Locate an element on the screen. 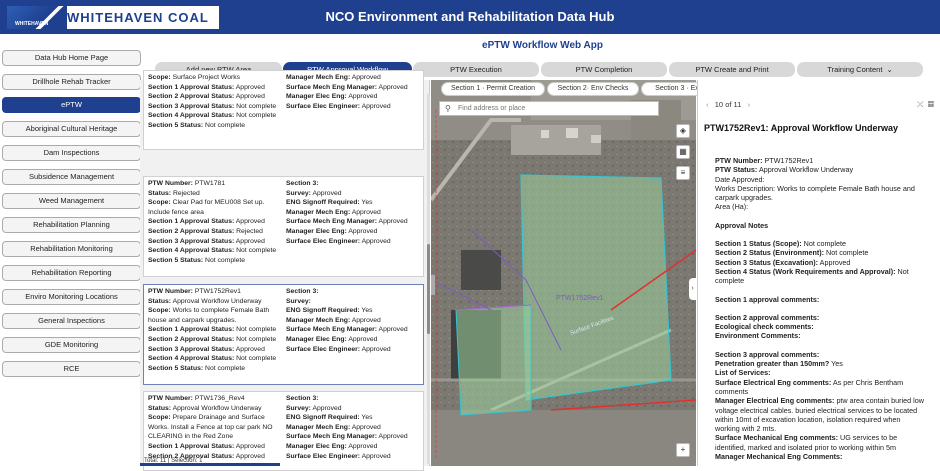 This screenshot has width=940, height=471. layers-icon: ◈ is located at coordinates (683, 131).